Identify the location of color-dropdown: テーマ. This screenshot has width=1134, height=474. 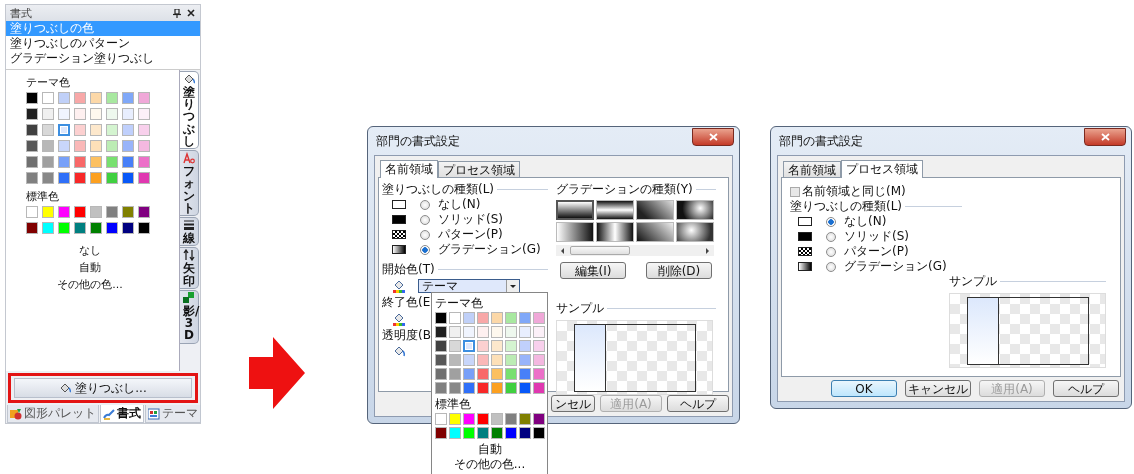
(469, 286).